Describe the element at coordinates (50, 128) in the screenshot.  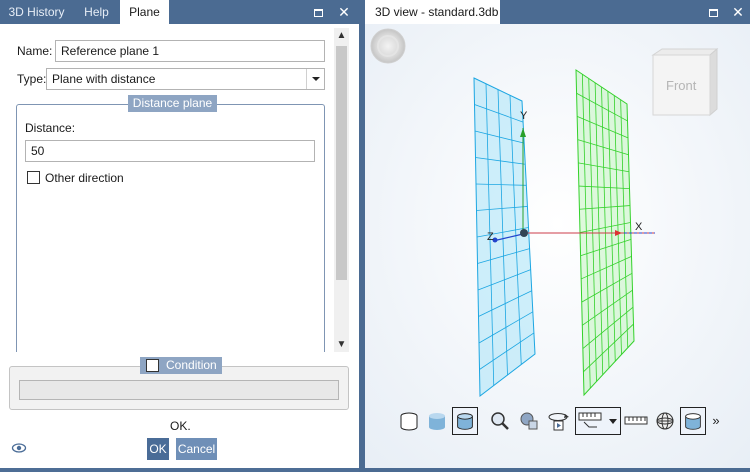
I see `distance-label: Distance:` at that location.